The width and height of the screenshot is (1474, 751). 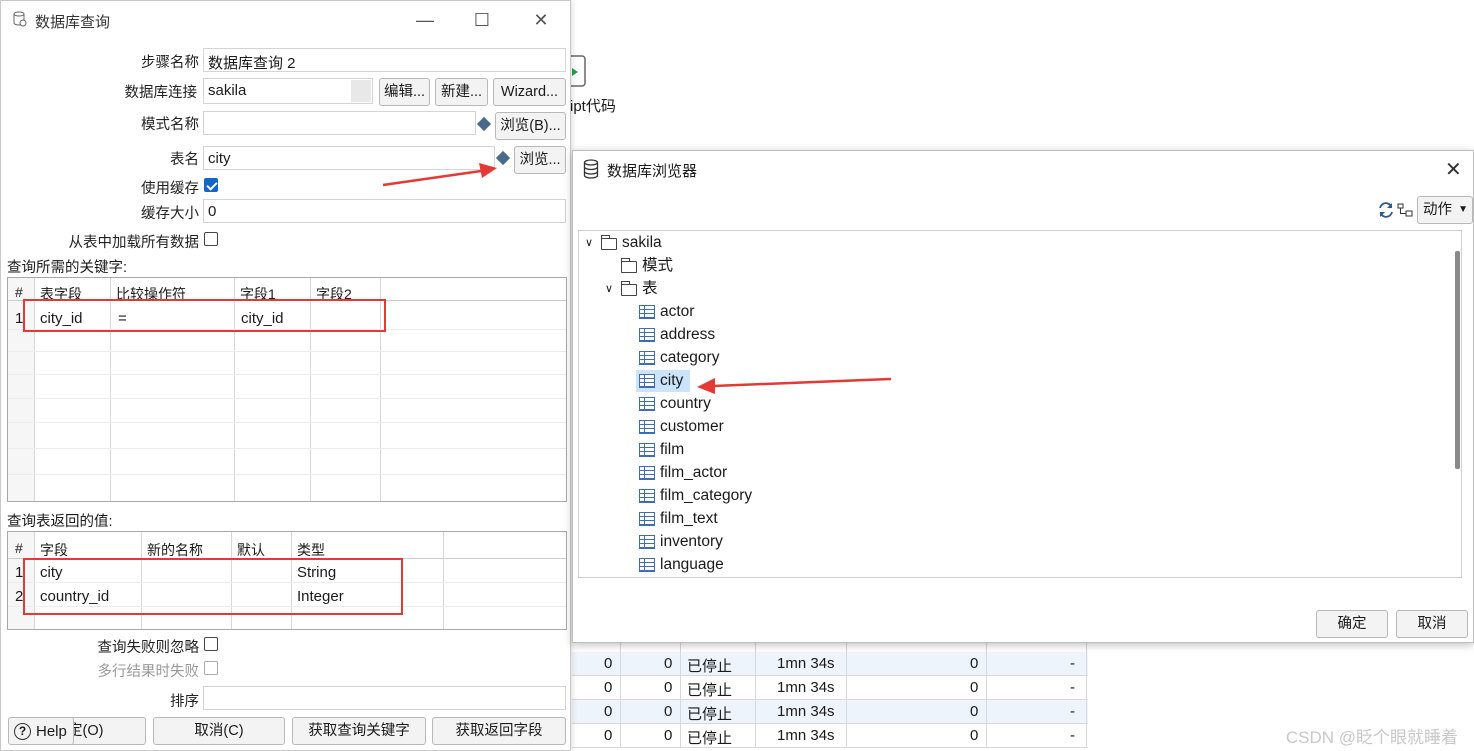 What do you see at coordinates (67, 268) in the screenshot?
I see `keys-section-label: 查询所需的关键字:` at bounding box center [67, 268].